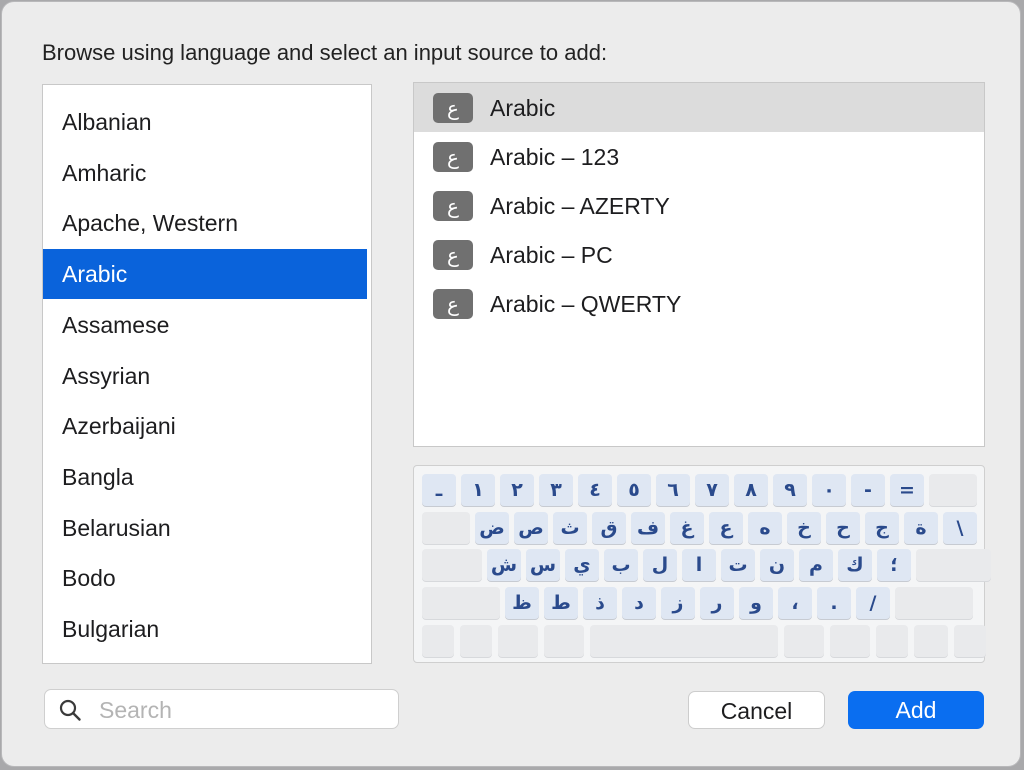 The image size is (1024, 770). I want to click on keyboard-key: ص, so click(531, 528).